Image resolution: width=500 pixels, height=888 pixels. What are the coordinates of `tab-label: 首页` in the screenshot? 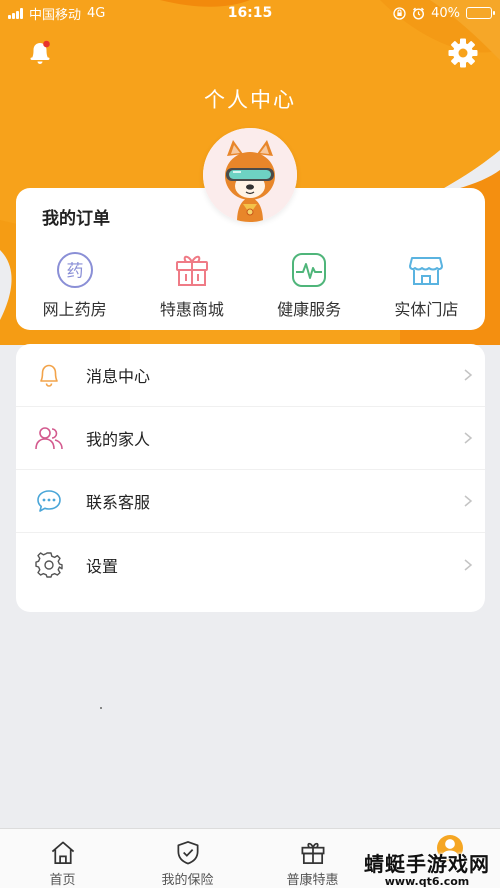 It's located at (62, 880).